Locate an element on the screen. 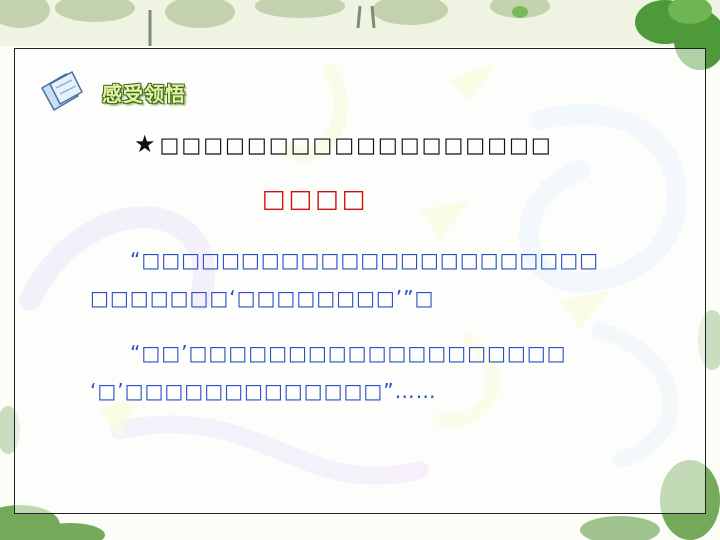 The image size is (720, 540). prompt-line: ★□□□□□□□□□□□□□□□□□□ is located at coordinates (343, 144).